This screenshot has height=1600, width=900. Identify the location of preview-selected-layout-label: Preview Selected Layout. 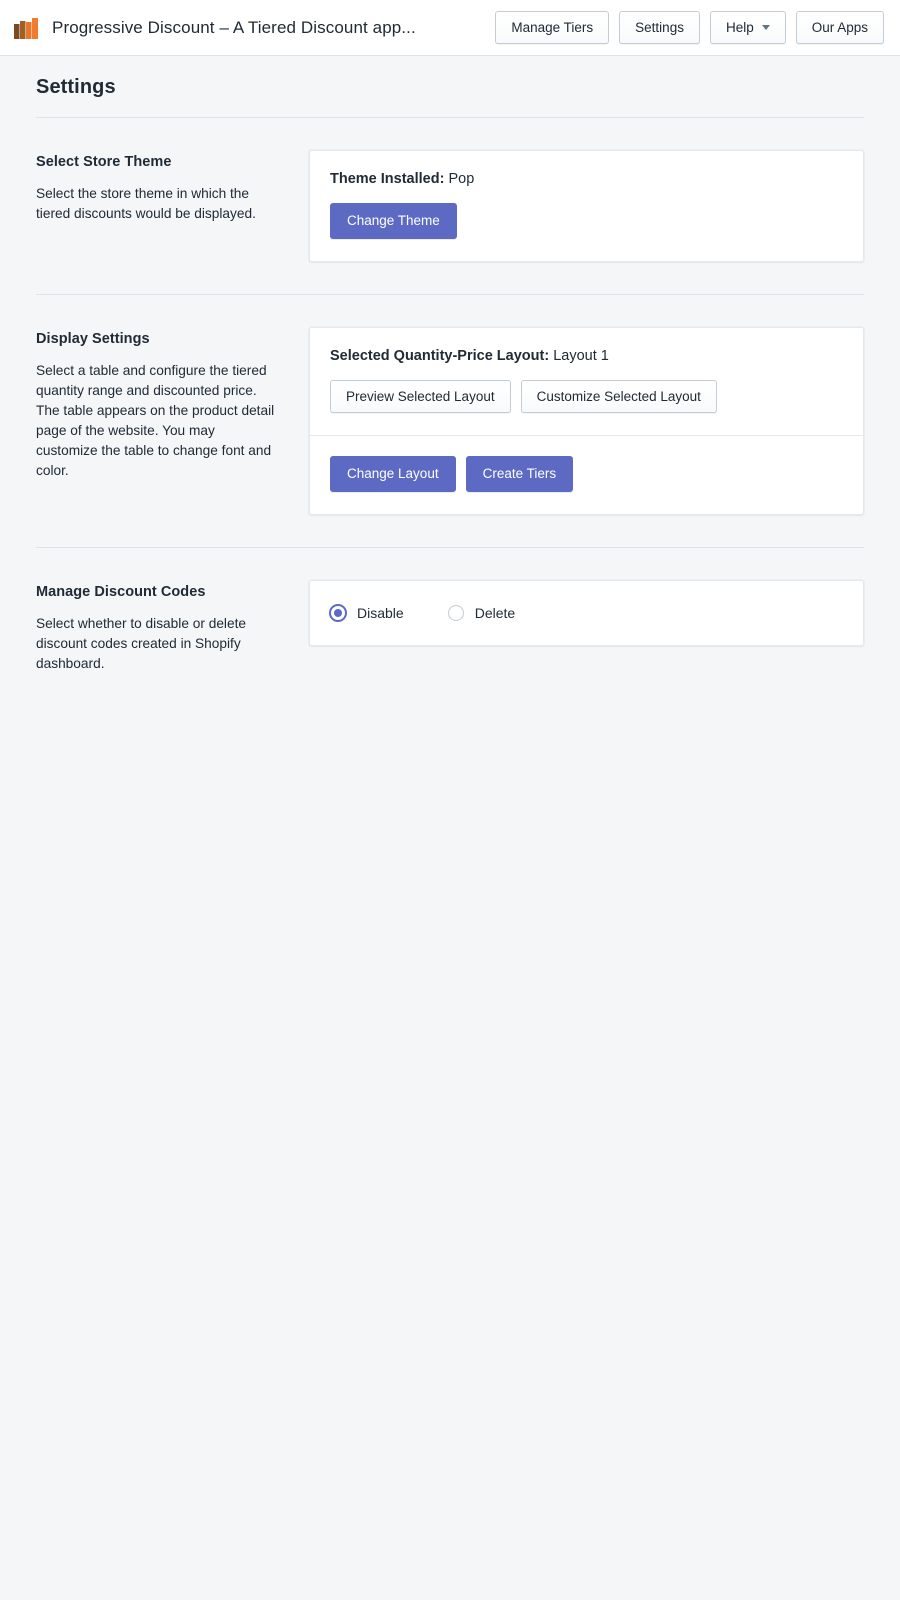
(420, 396).